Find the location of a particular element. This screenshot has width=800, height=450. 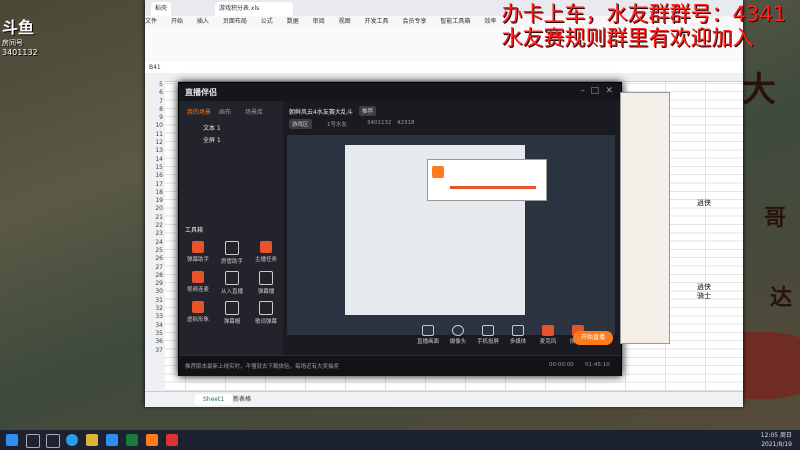

ctrl-mic: 麦克风 is located at coordinates (548, 335).